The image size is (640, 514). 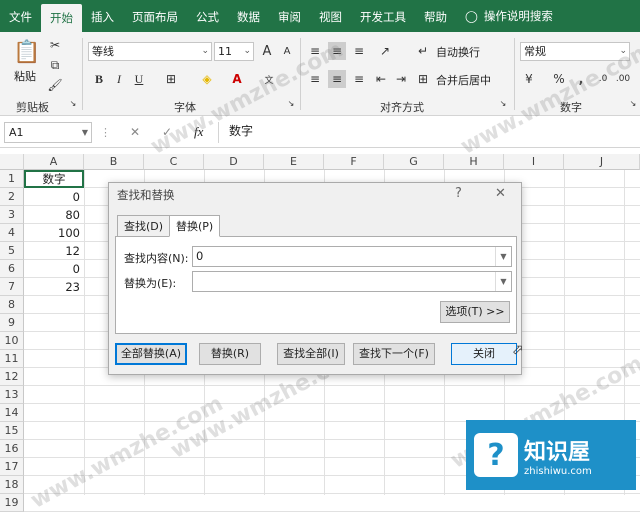 I want to click on currency-icon: ¥, so click(x=529, y=79).